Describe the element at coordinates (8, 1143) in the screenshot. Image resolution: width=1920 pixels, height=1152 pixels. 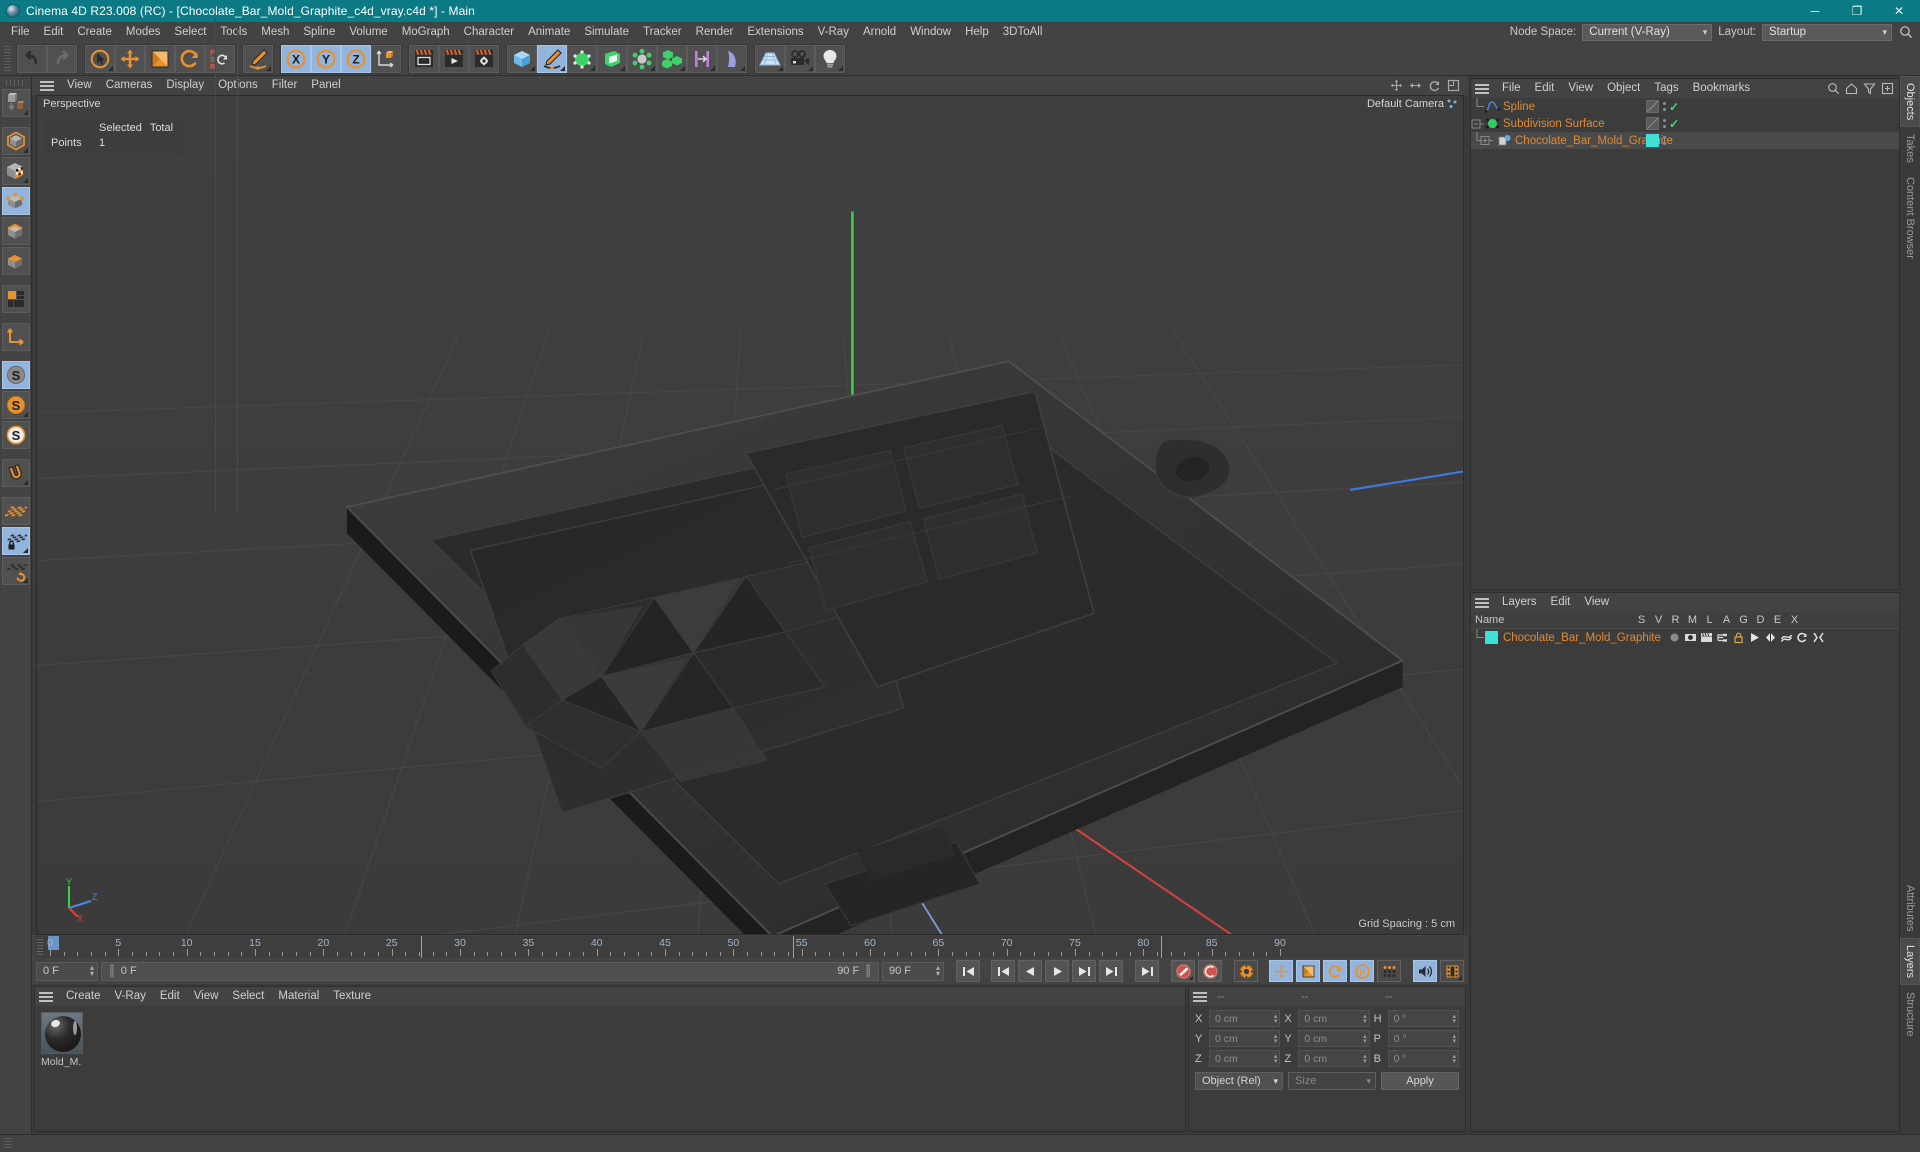
I see `status-bar-grip` at that location.